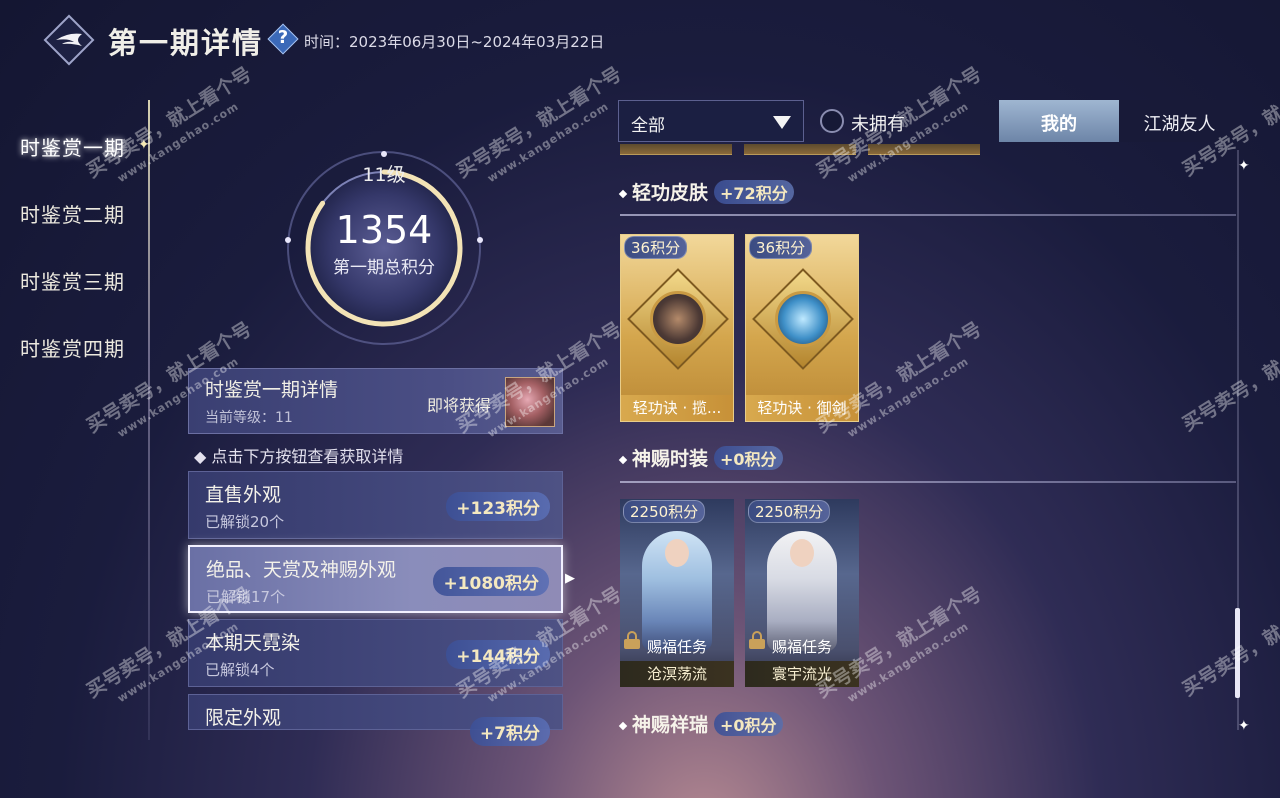 This screenshot has width=1280, height=798. I want to click on nav-item-period-4: 时鉴赏四期, so click(72, 347).